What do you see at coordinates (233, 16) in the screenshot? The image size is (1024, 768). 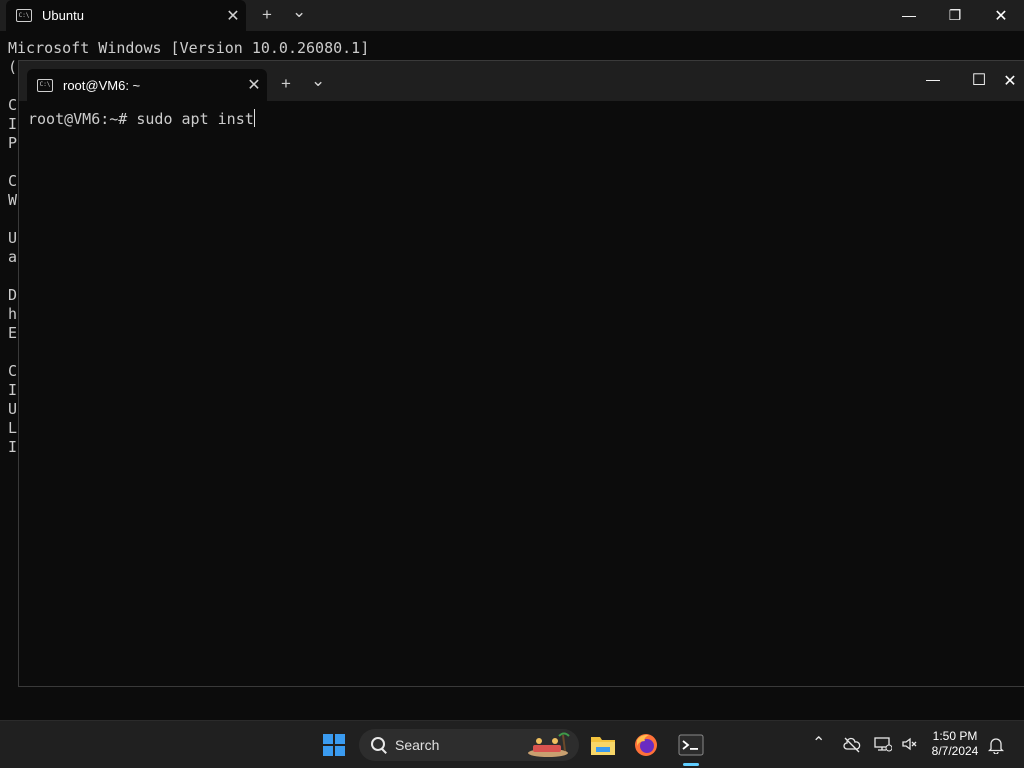 I see `tab-ubuntu-close-icon: ✕` at bounding box center [233, 16].